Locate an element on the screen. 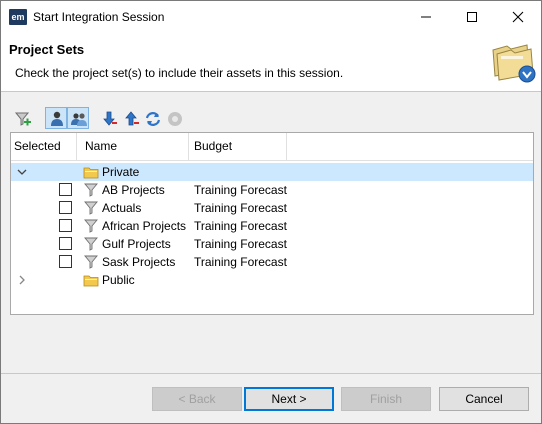 This screenshot has height=424, width=542. table-row: Gulf Projects Training Forecast is located at coordinates (272, 244).